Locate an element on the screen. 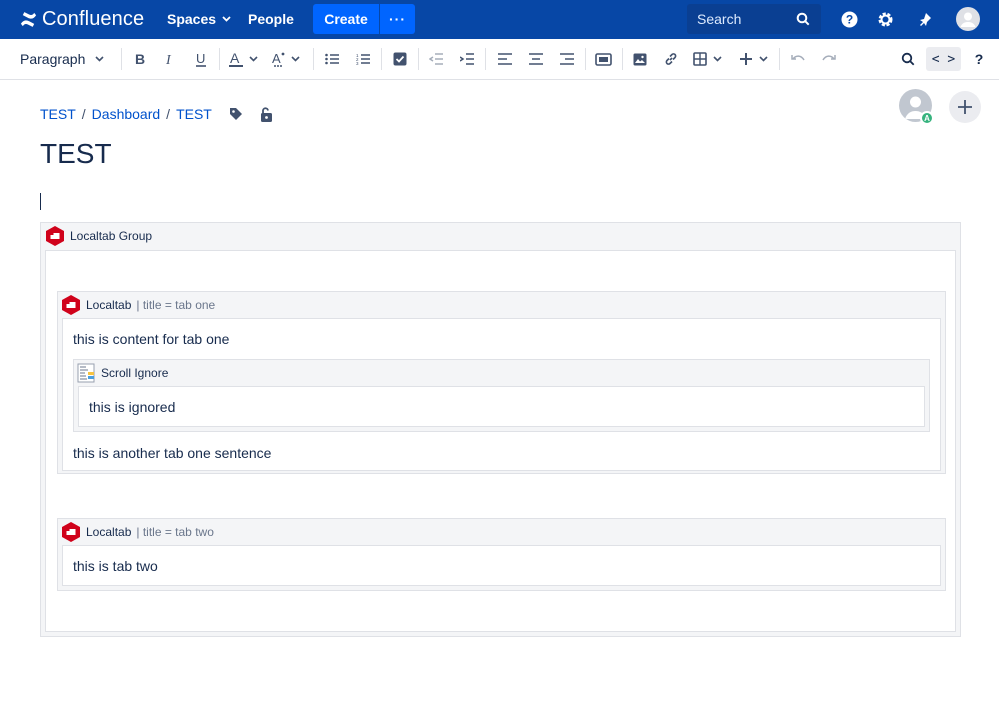 The image size is (999, 727). spaces-menu: Spaces is located at coordinates (199, 19).